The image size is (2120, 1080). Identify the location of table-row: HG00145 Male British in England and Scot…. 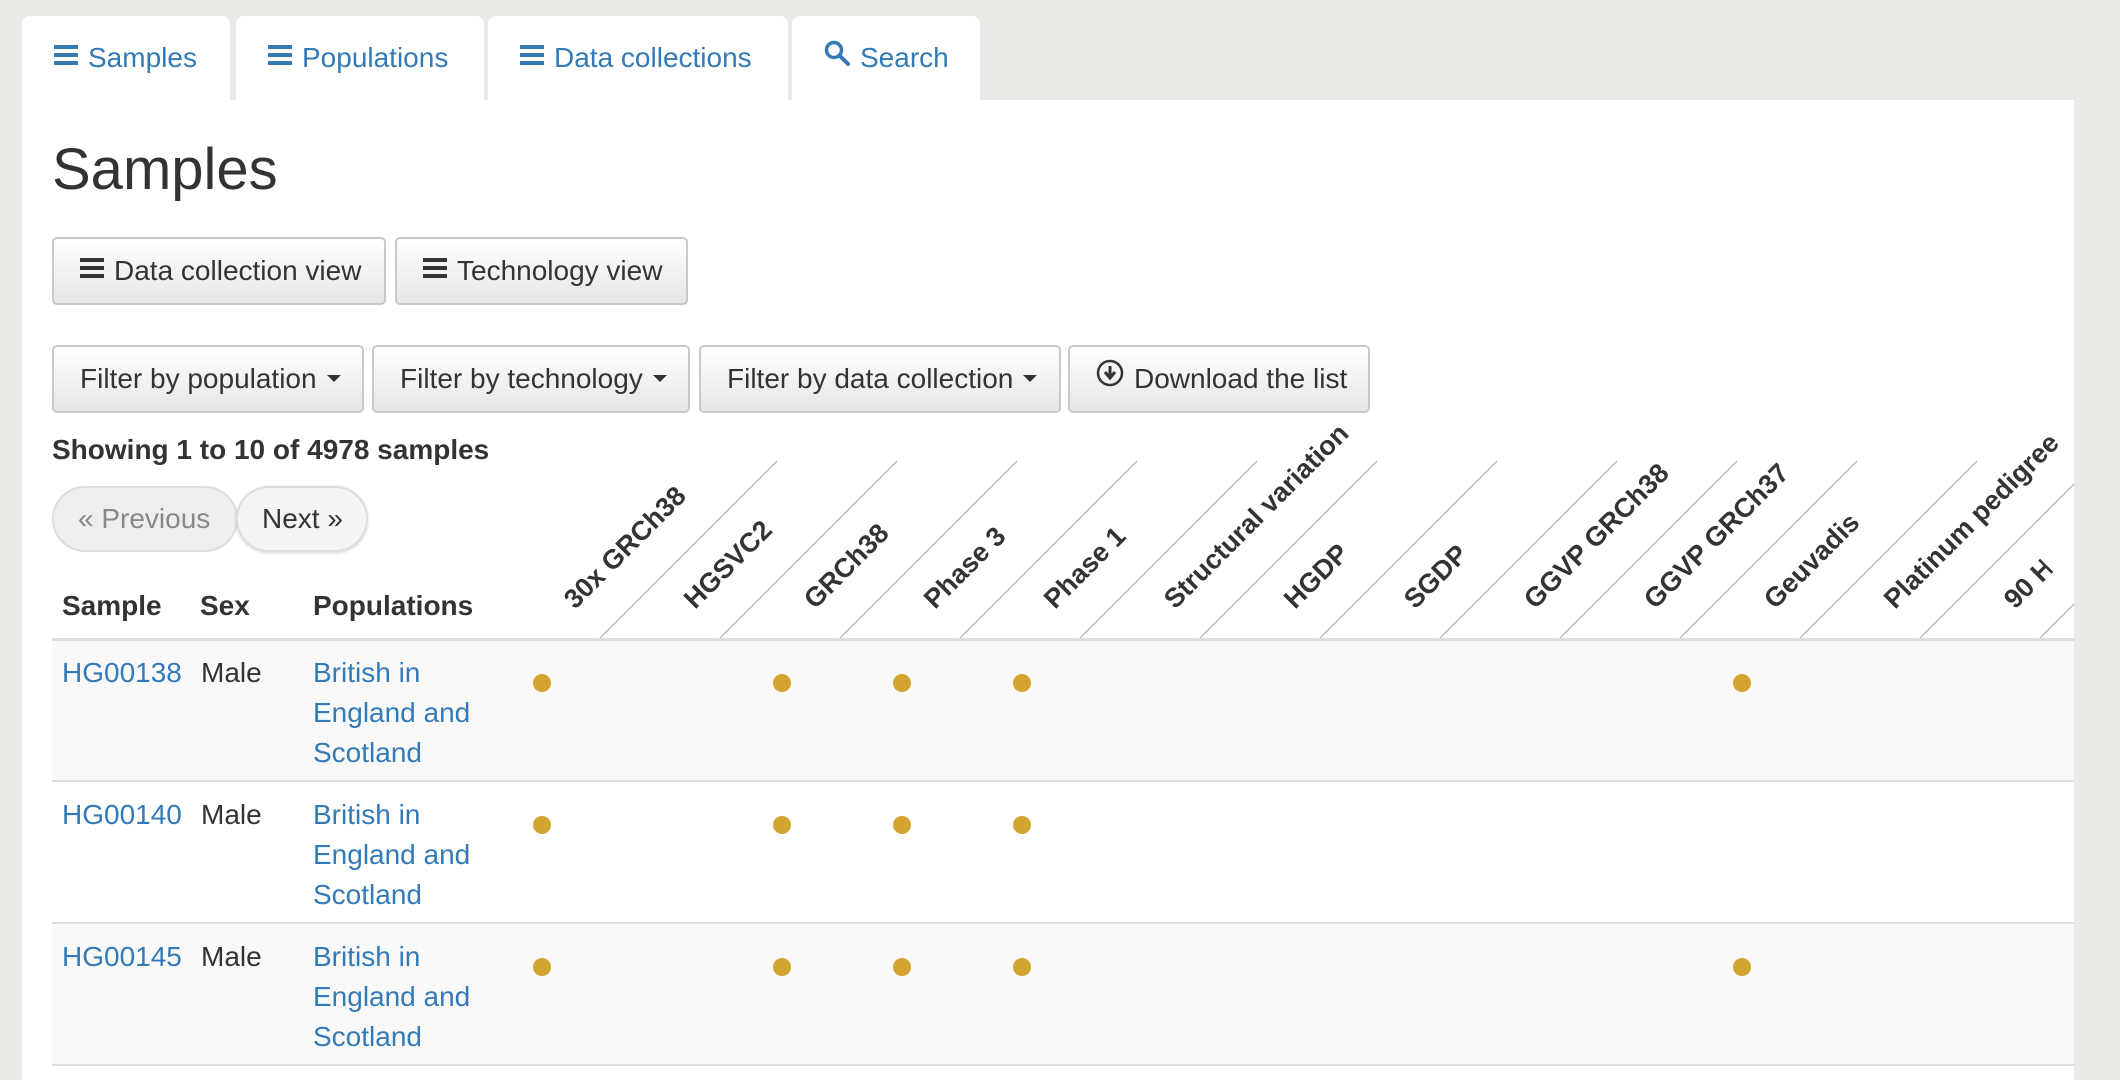
(1063, 995).